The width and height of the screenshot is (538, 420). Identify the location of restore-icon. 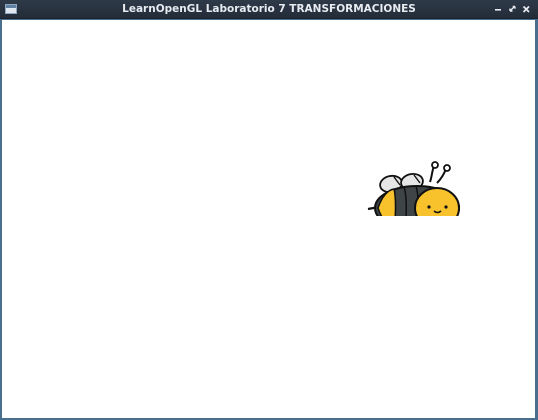
(512, 8).